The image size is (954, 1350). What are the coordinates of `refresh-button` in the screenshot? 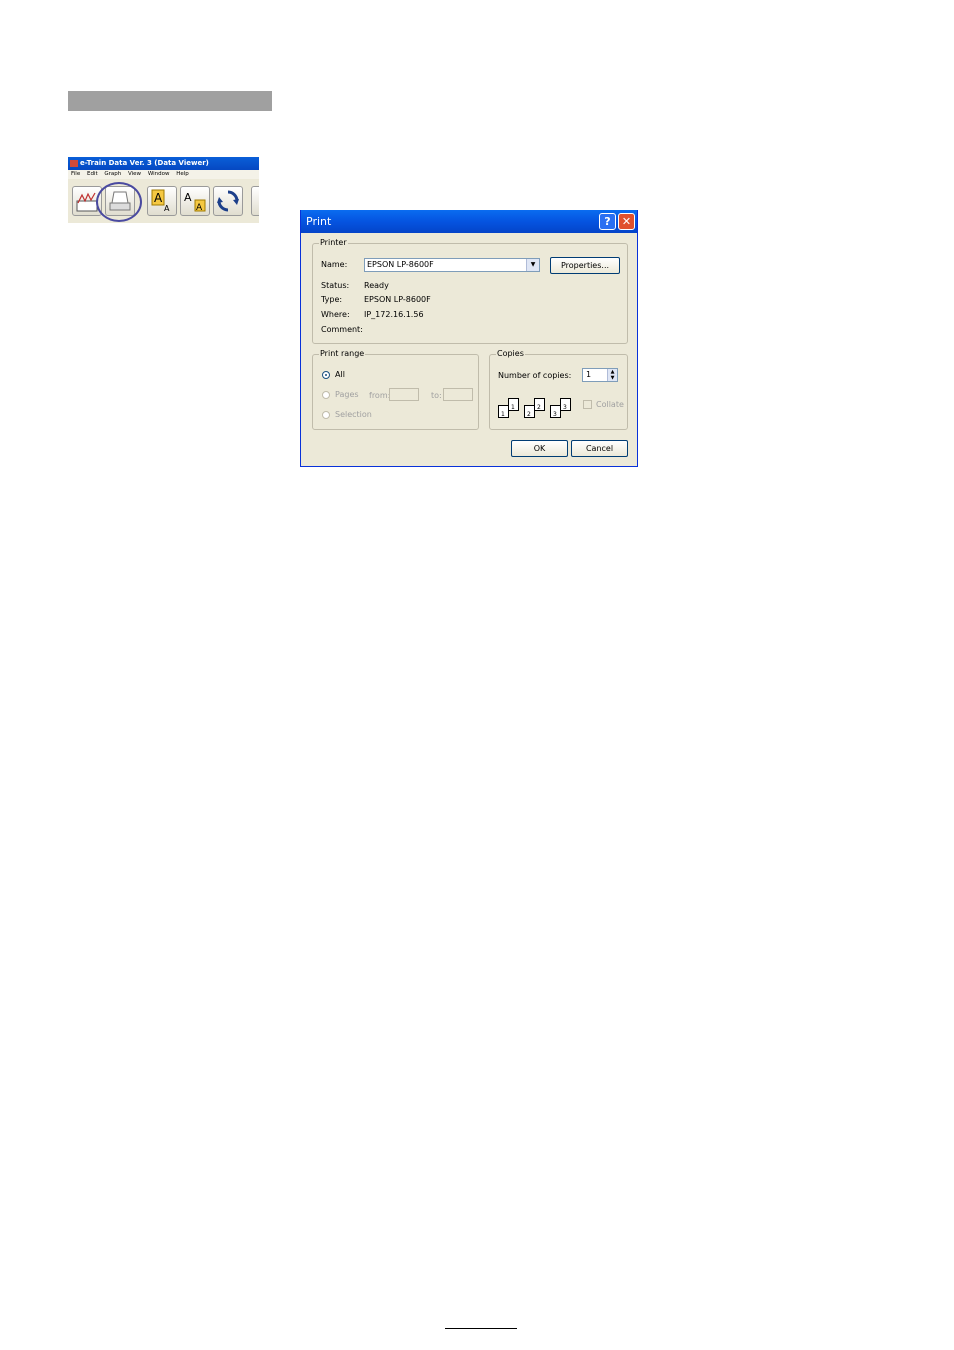 It's located at (228, 201).